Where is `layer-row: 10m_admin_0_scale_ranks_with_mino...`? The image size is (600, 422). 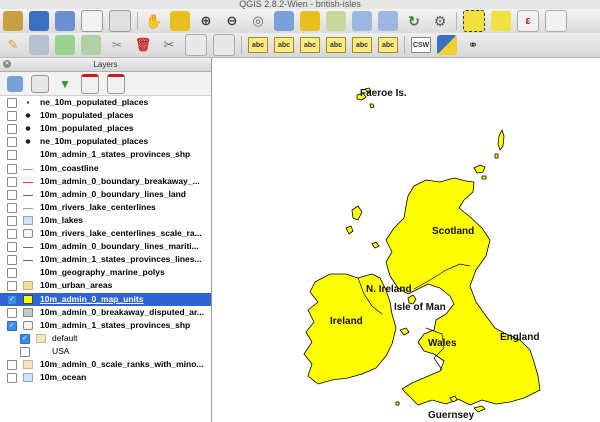
layer-row: 10m_admin_0_scale_ranks_with_mino... is located at coordinates (105, 364).